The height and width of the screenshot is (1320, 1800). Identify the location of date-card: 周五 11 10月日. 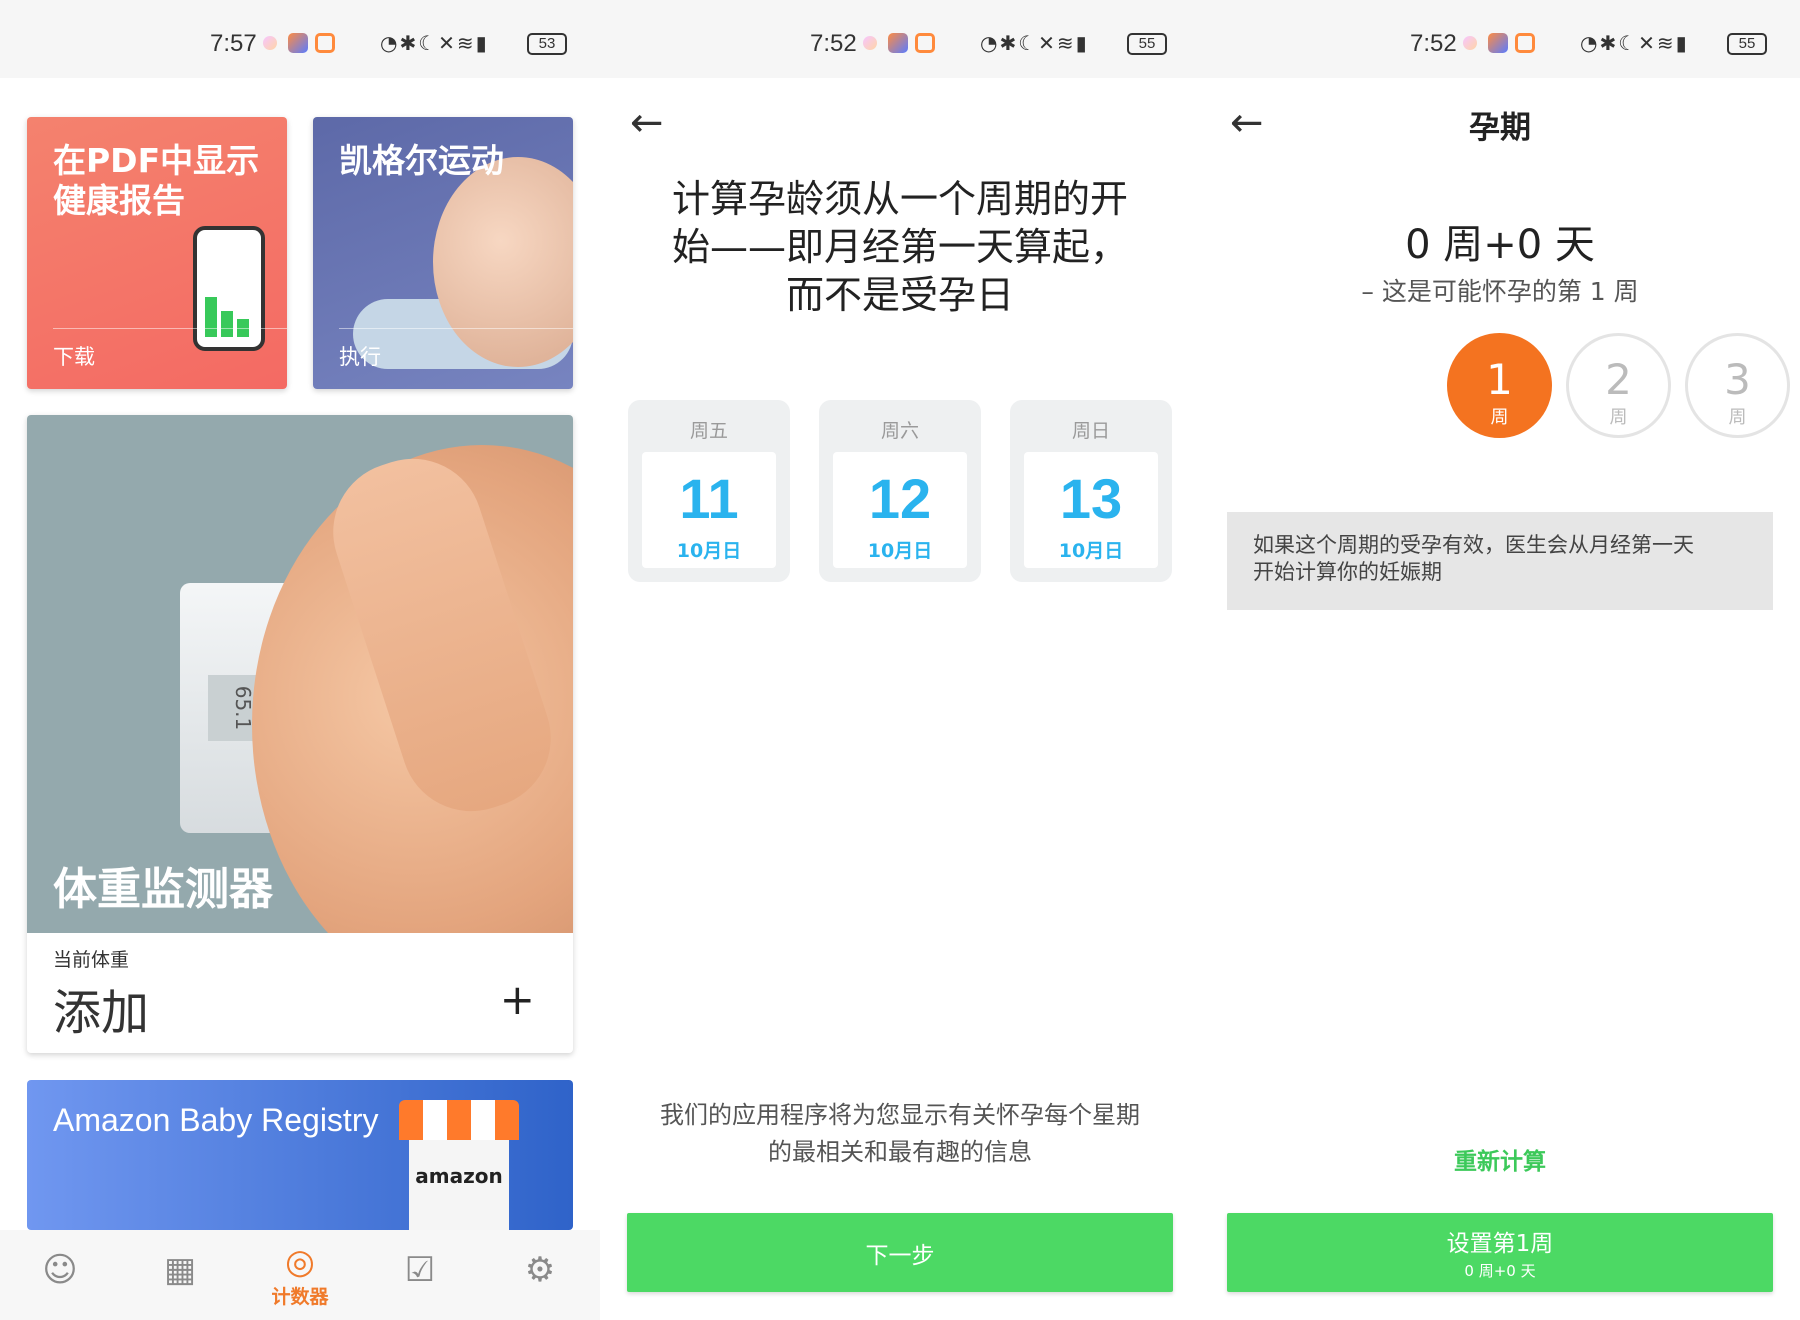
(709, 491).